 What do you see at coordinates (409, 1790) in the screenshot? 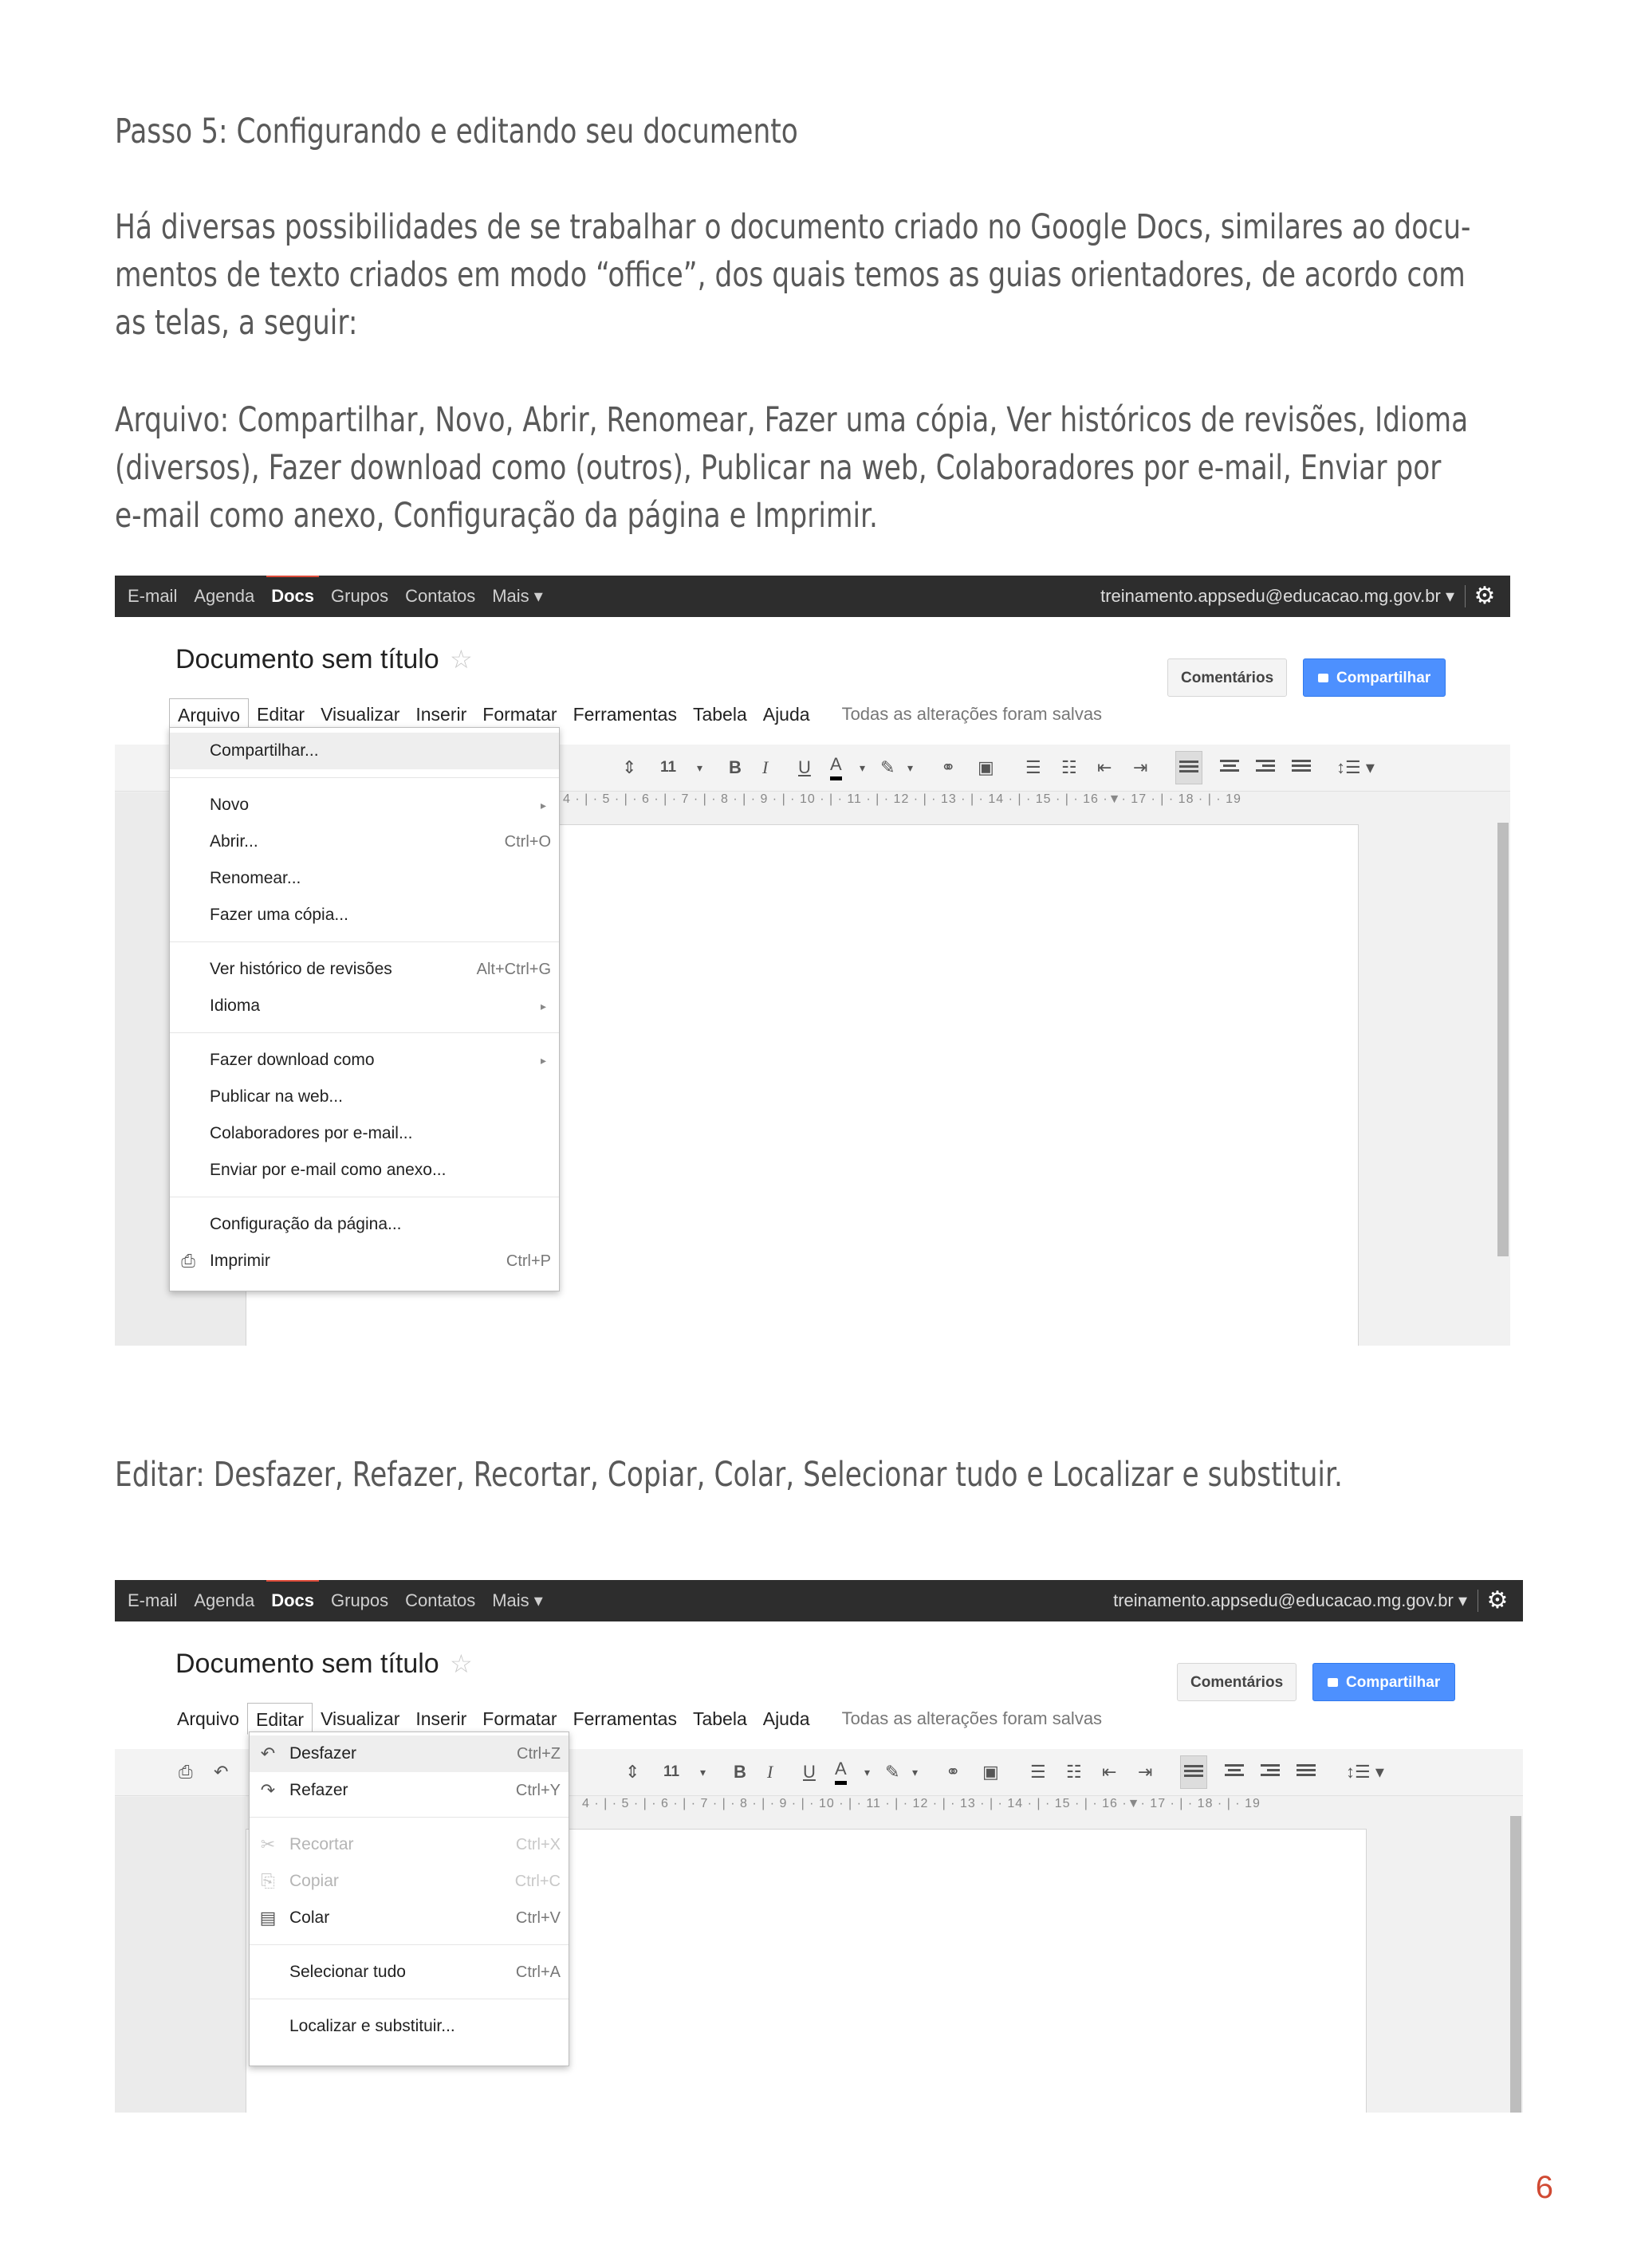
I see `menu-item-refazer: ↷ Refazer Ctrl+Y` at bounding box center [409, 1790].